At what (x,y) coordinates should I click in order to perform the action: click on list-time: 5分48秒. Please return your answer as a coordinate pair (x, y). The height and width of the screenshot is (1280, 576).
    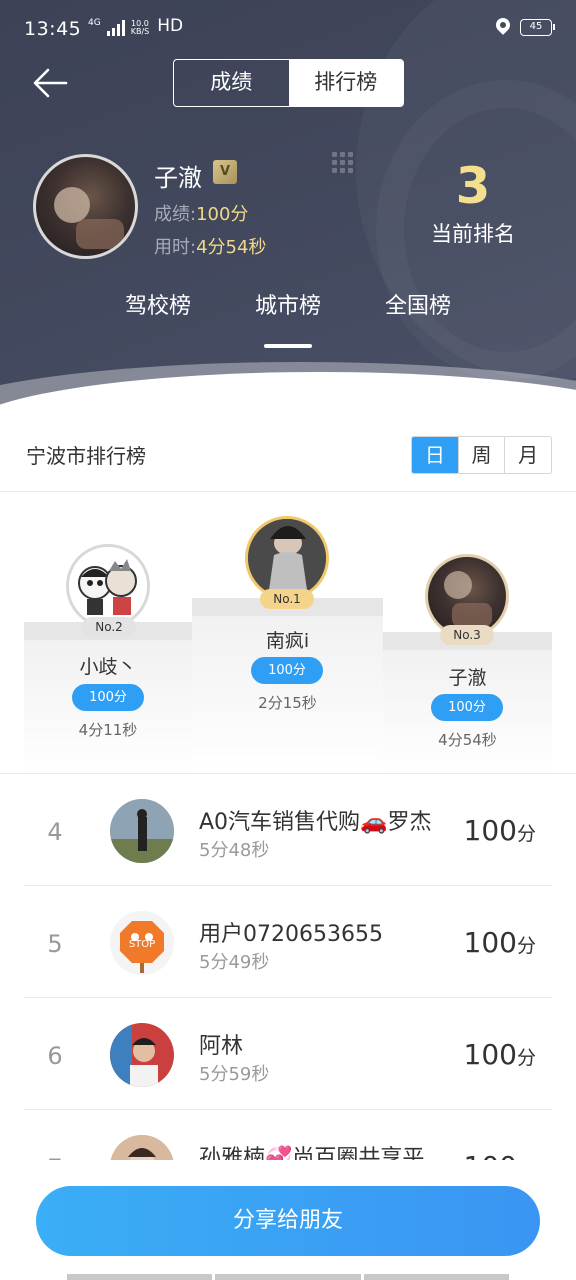
    Looking at the image, I should click on (234, 850).